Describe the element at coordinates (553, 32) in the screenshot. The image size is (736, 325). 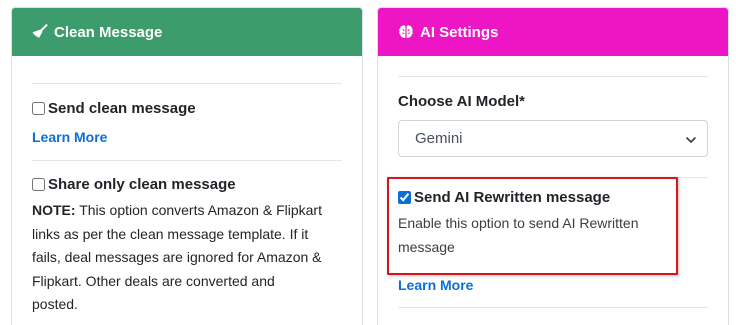
I see `ai-settings-header: AI Settings` at that location.